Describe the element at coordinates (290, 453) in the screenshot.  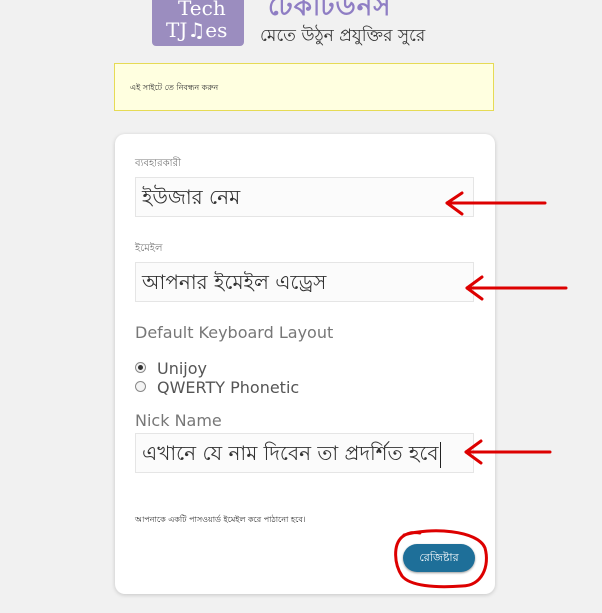
I see `nickname-value: এখানে যে নাম দিবেন তা প্রদর্শিত হবে` at that location.